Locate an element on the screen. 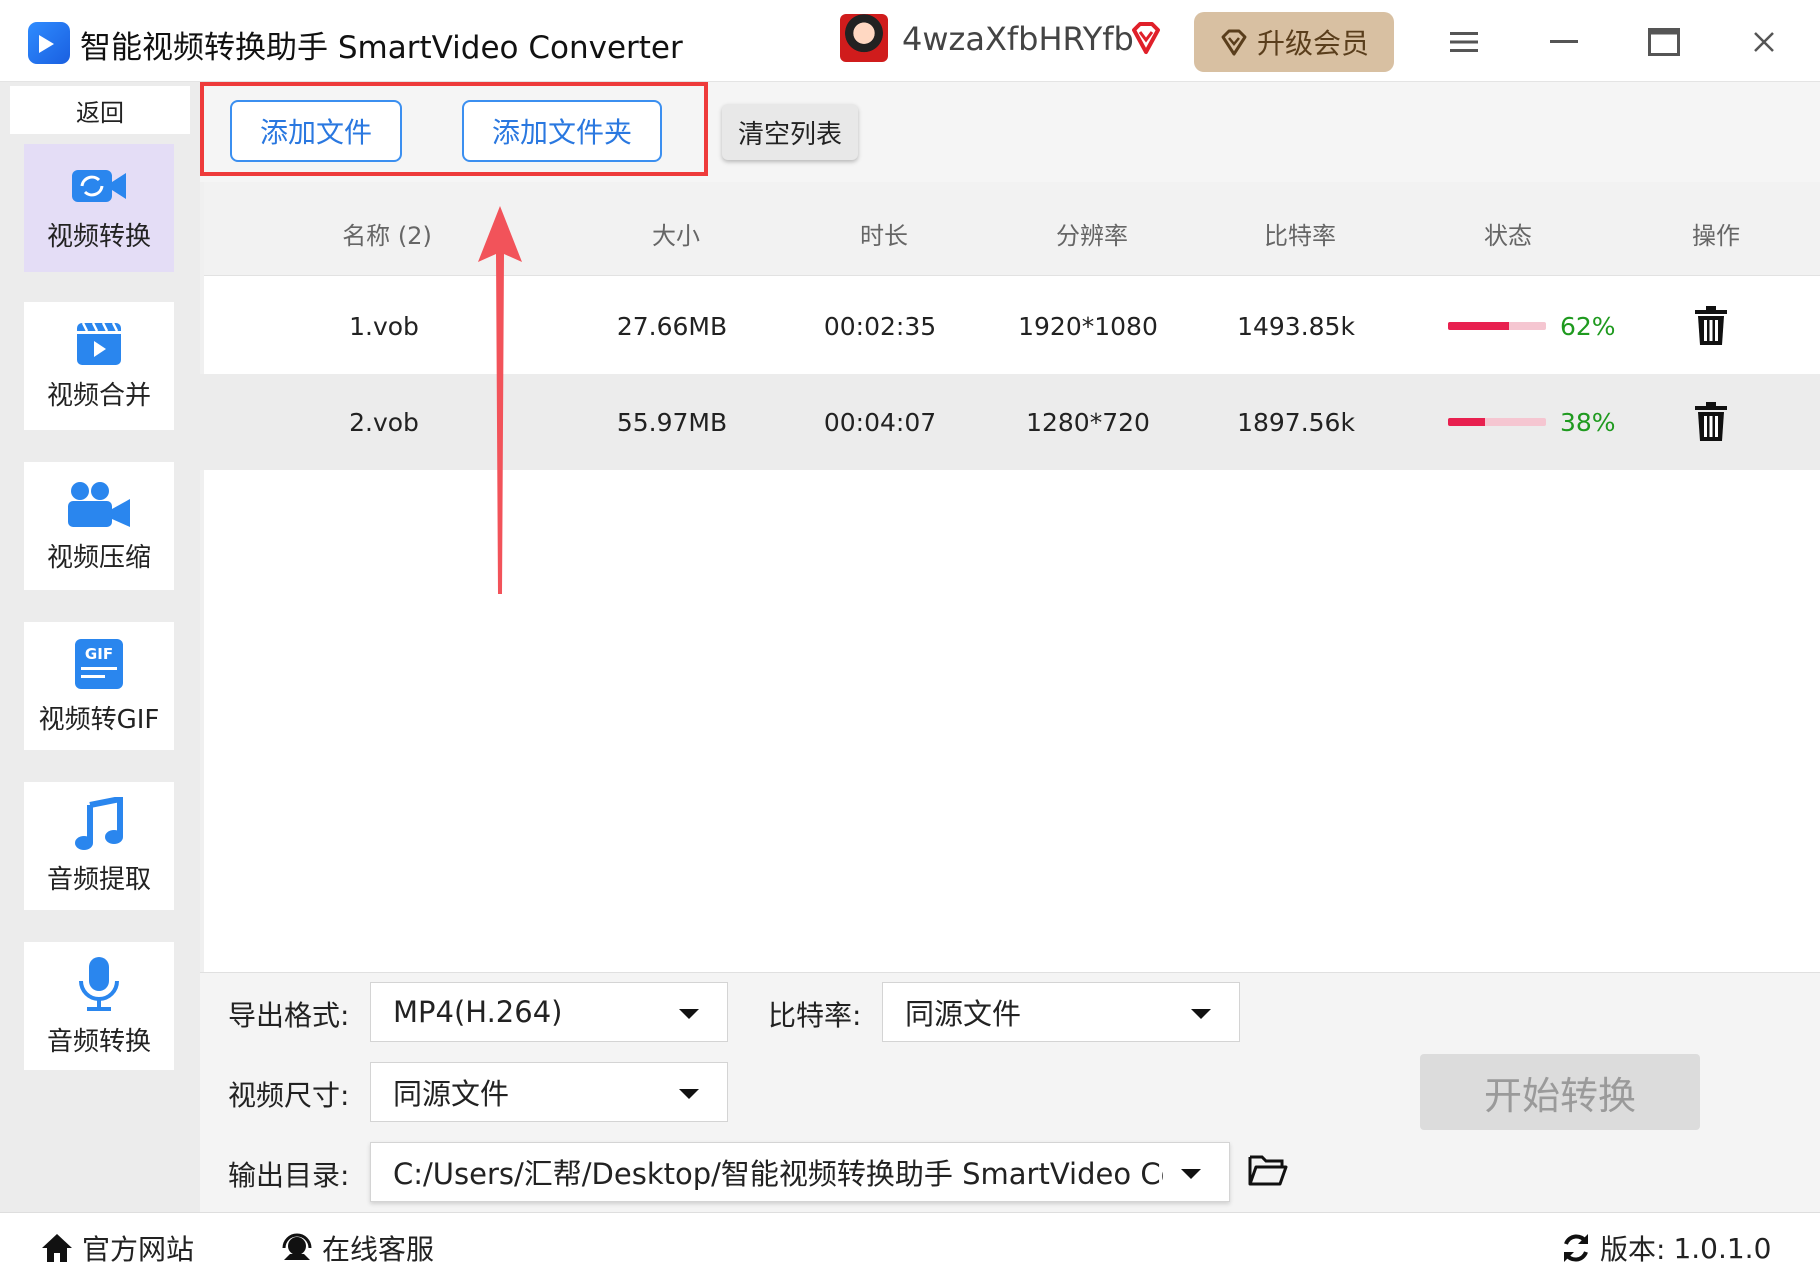 The width and height of the screenshot is (1820, 1280). sidebar-item-audio-convert: 音频转换 is located at coordinates (99, 1006).